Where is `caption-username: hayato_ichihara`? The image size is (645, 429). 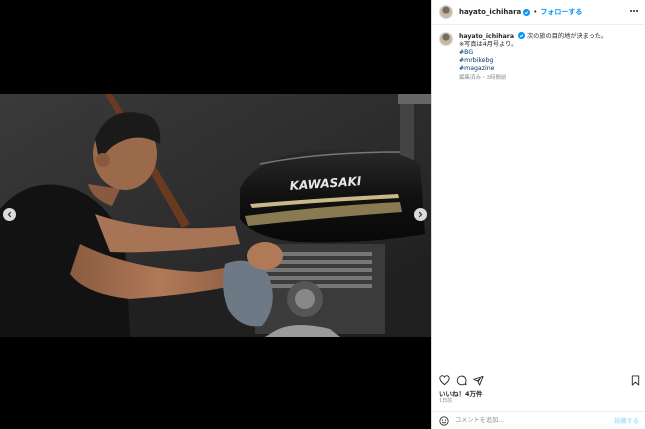
caption-username: hayato_ichihara is located at coordinates (486, 36).